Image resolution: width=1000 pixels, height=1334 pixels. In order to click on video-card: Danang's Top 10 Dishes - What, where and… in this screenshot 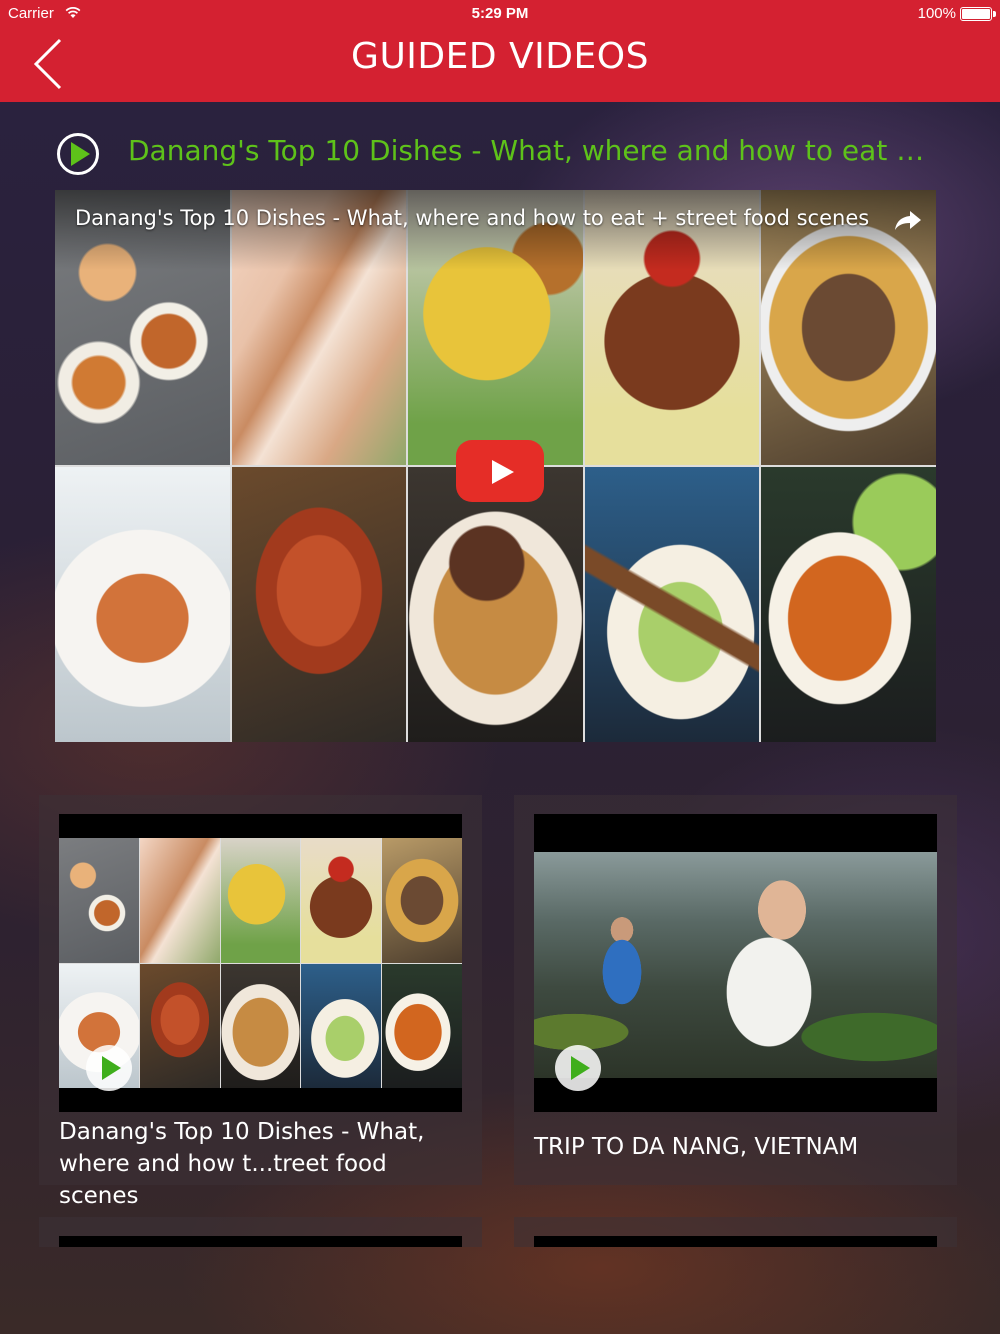, I will do `click(260, 1002)`.